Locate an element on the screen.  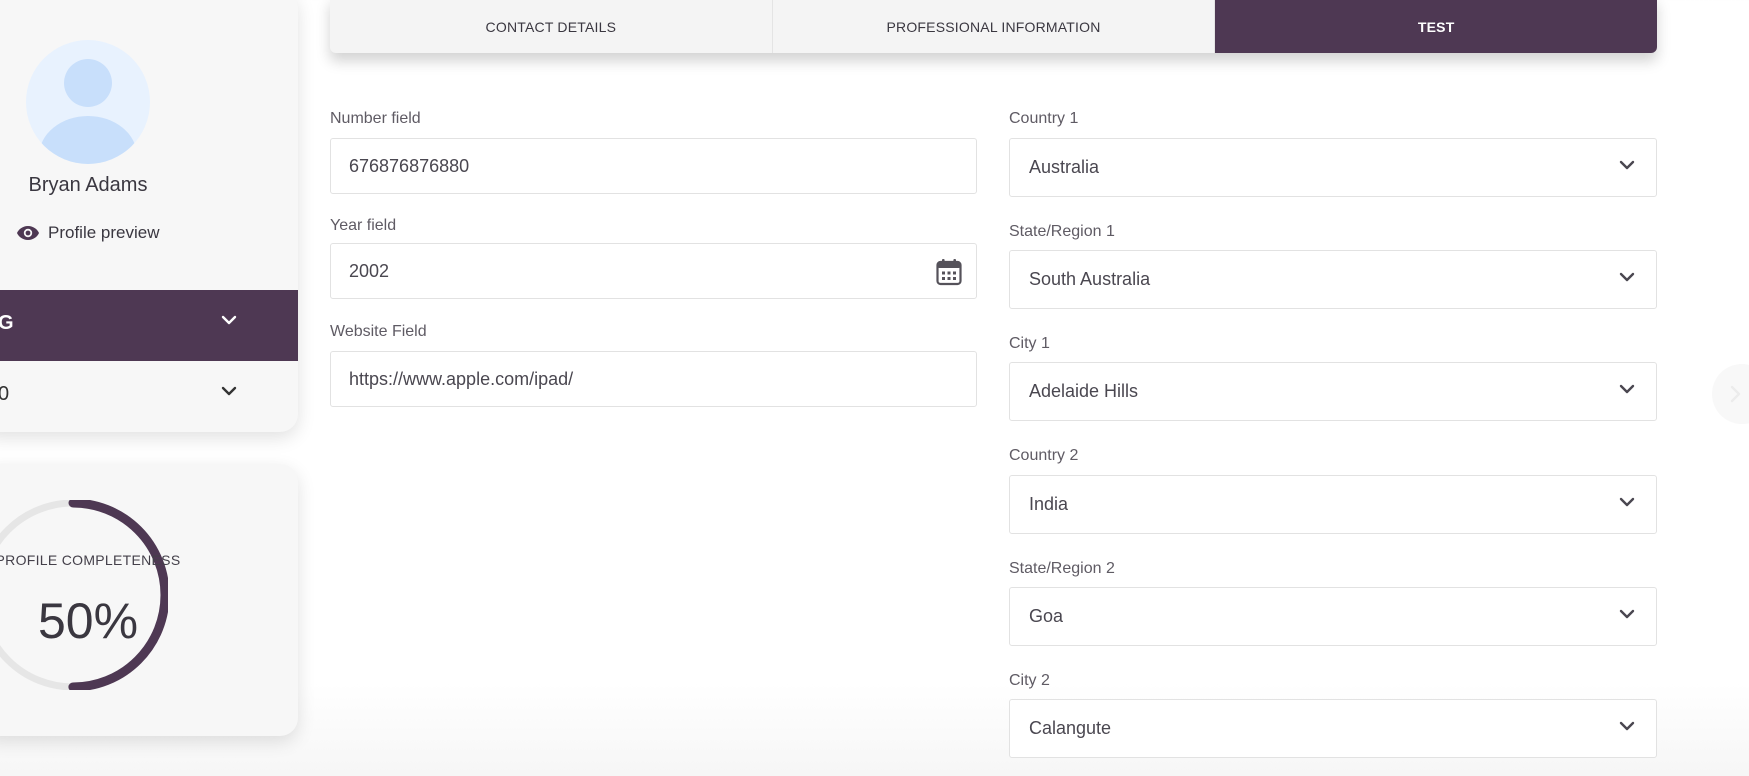
website-field-input is located at coordinates (662, 379).